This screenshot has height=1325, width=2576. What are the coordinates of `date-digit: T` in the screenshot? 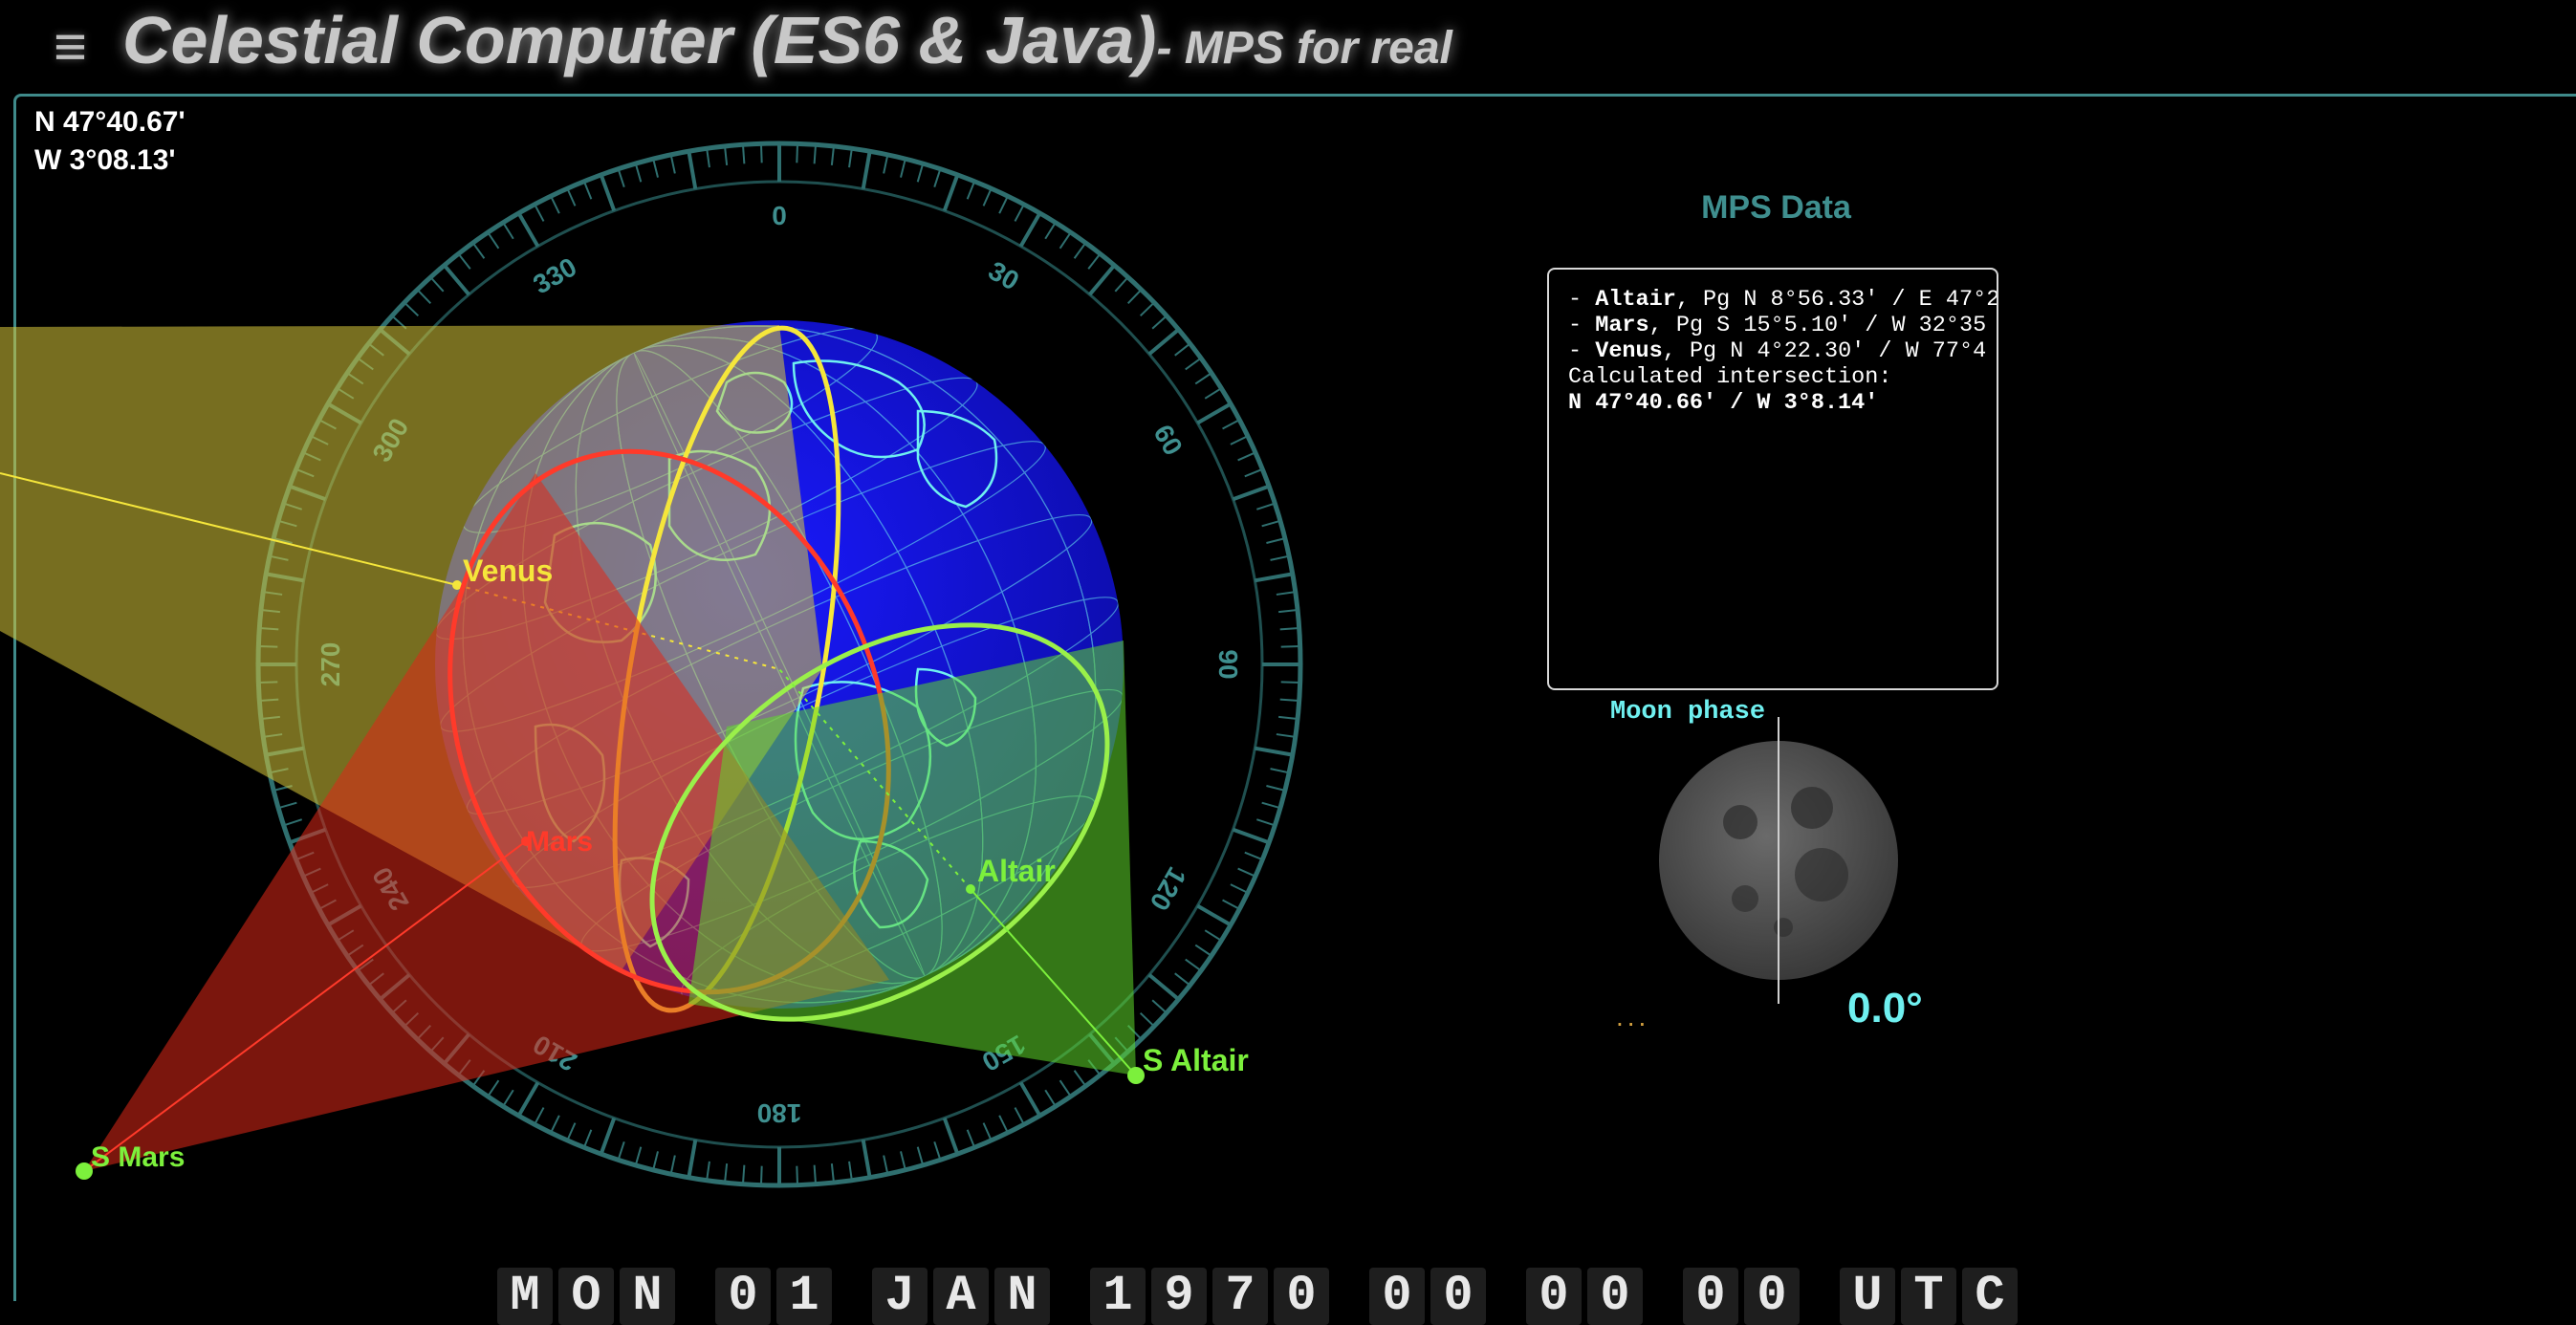 It's located at (1928, 1296).